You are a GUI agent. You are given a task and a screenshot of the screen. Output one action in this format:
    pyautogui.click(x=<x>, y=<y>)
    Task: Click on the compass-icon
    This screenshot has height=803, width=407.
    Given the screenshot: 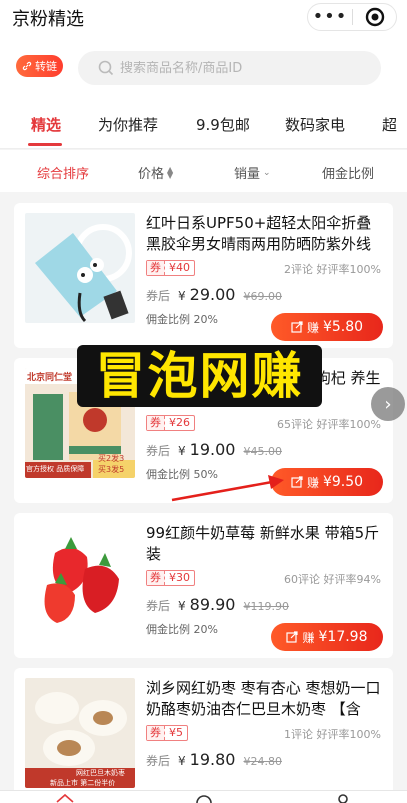 What is the action you would take?
    pyautogui.click(x=204, y=798)
    